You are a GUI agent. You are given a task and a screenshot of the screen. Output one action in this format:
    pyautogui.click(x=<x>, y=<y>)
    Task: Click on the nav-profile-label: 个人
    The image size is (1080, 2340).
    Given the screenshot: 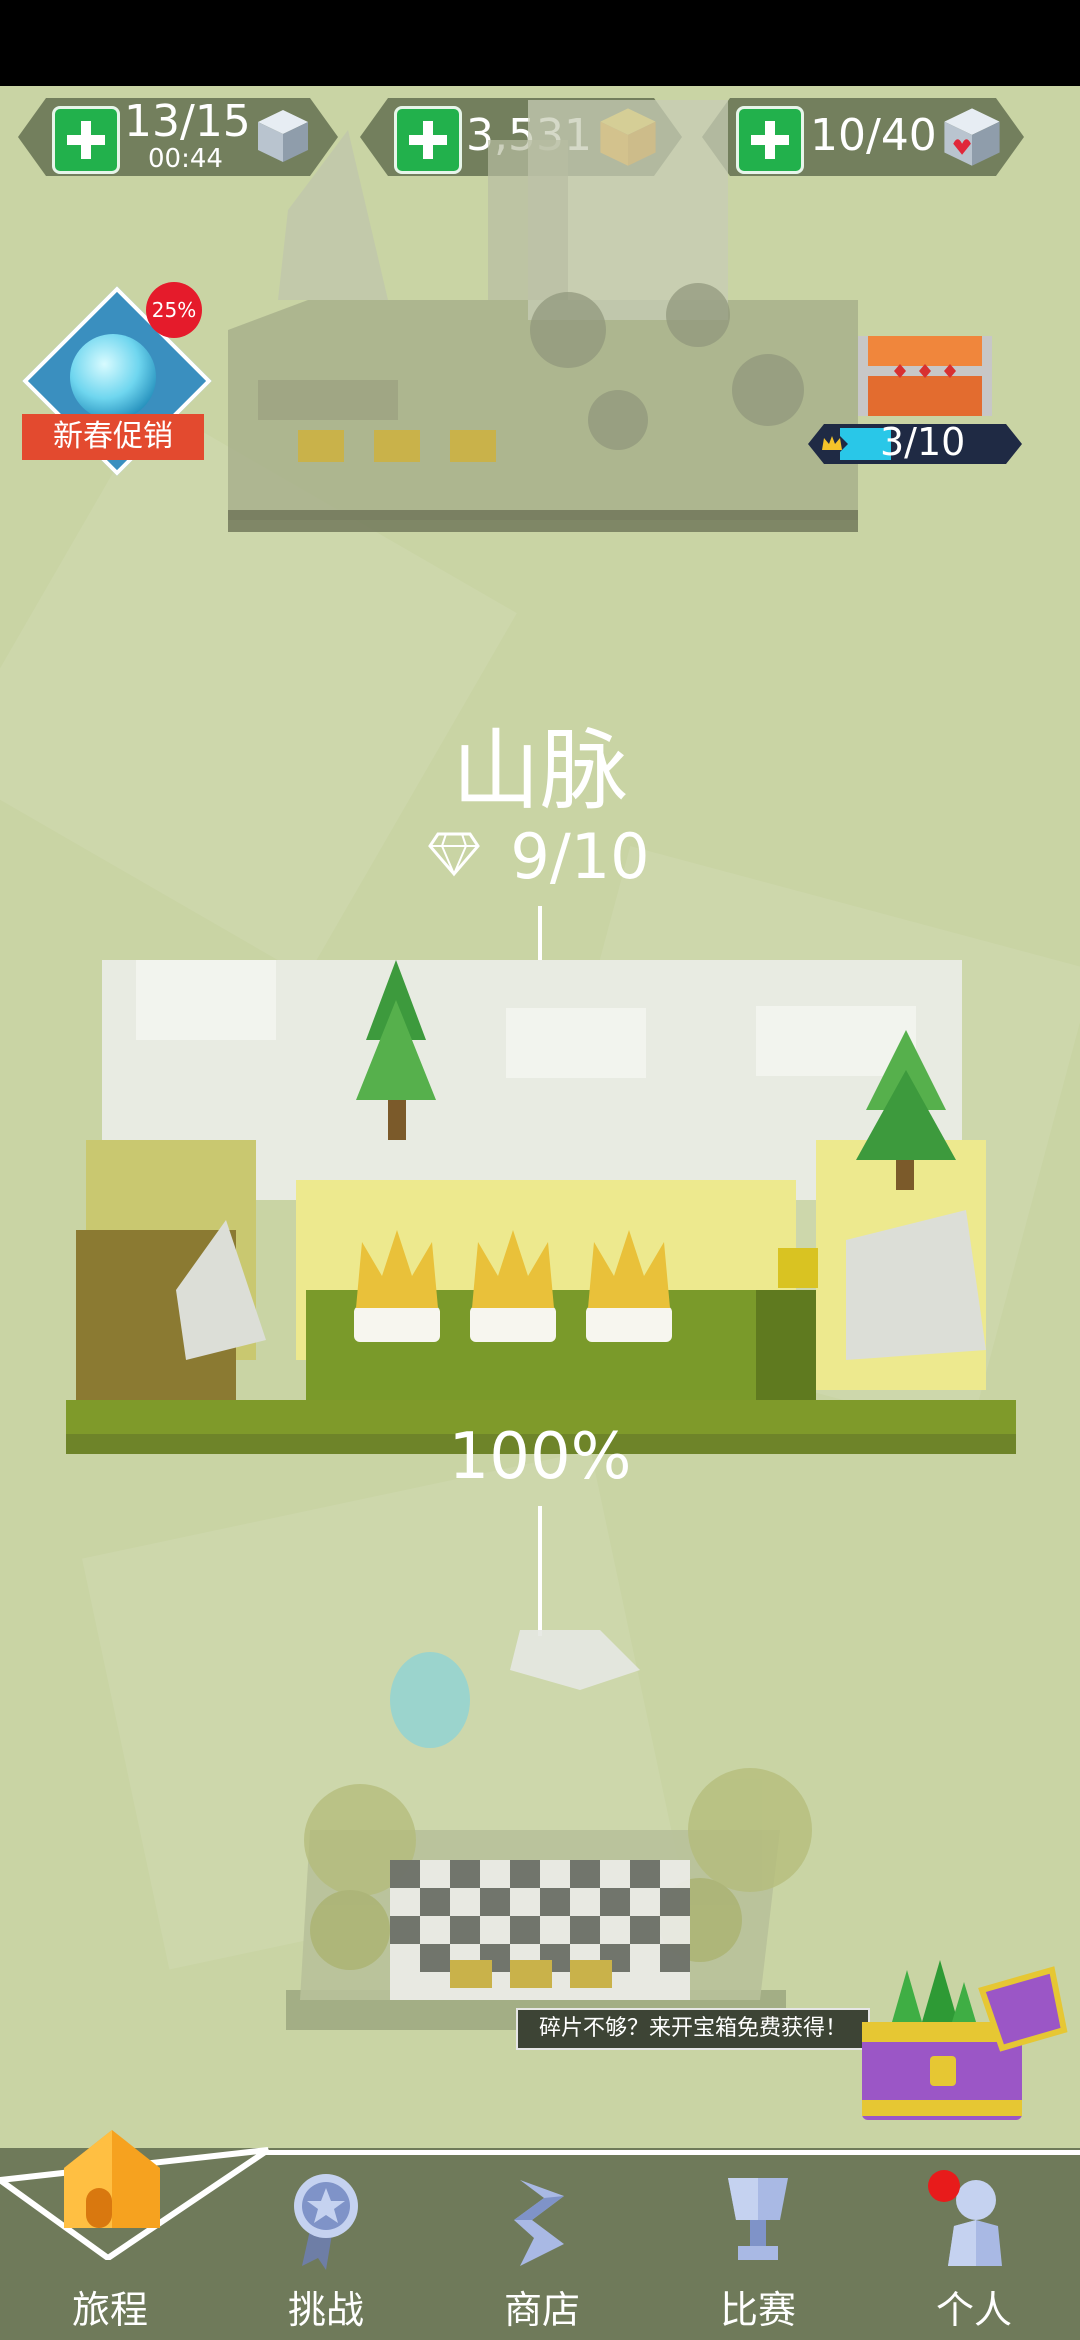 What is the action you would take?
    pyautogui.click(x=973, y=2310)
    